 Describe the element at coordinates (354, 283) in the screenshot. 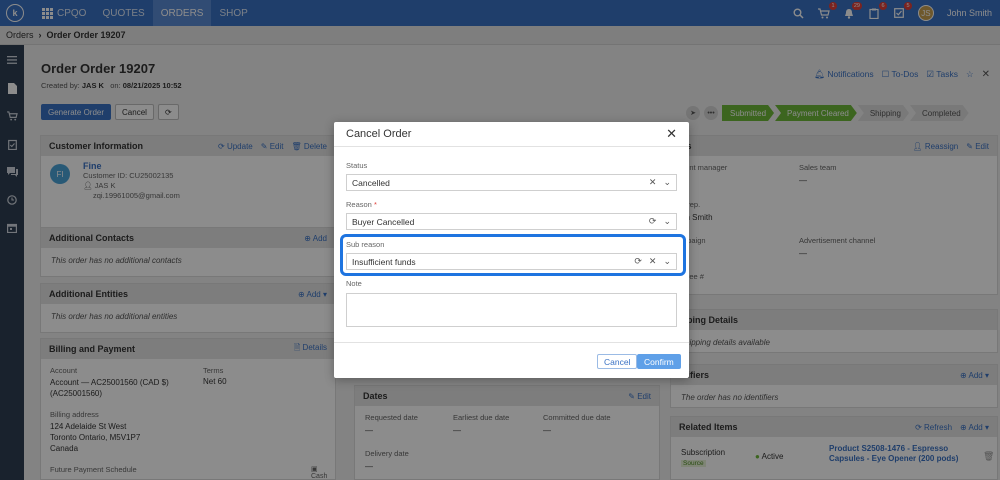

I see `note-label: Note` at that location.